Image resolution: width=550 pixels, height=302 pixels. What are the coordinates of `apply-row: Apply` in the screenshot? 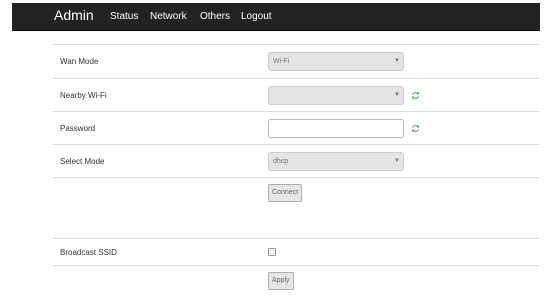 It's located at (296, 280).